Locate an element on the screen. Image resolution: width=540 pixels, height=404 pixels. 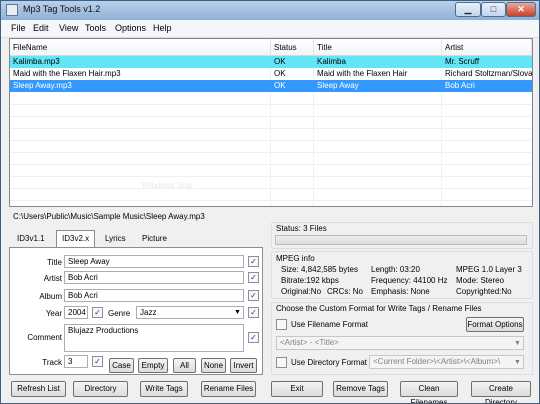
cell-title: Sleep Away is located at coordinates (338, 85).